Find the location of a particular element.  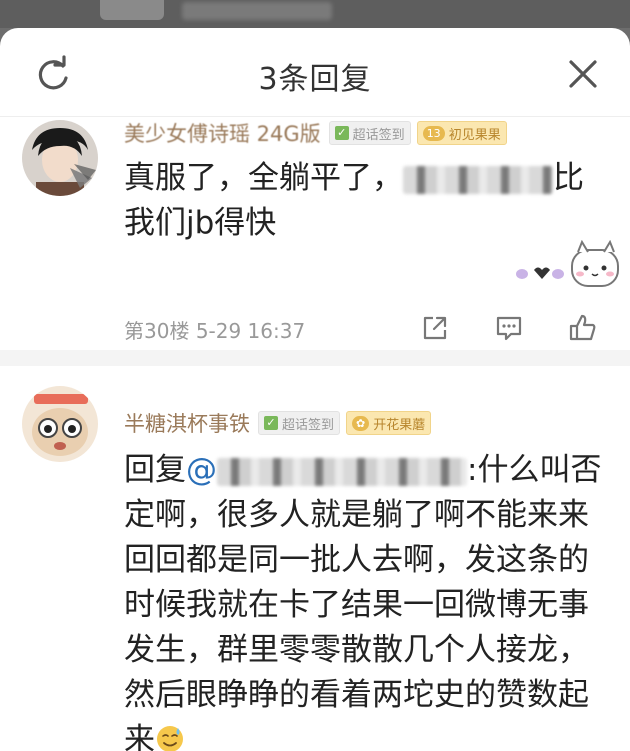

sheet-title: 3条回复 is located at coordinates (315, 79).